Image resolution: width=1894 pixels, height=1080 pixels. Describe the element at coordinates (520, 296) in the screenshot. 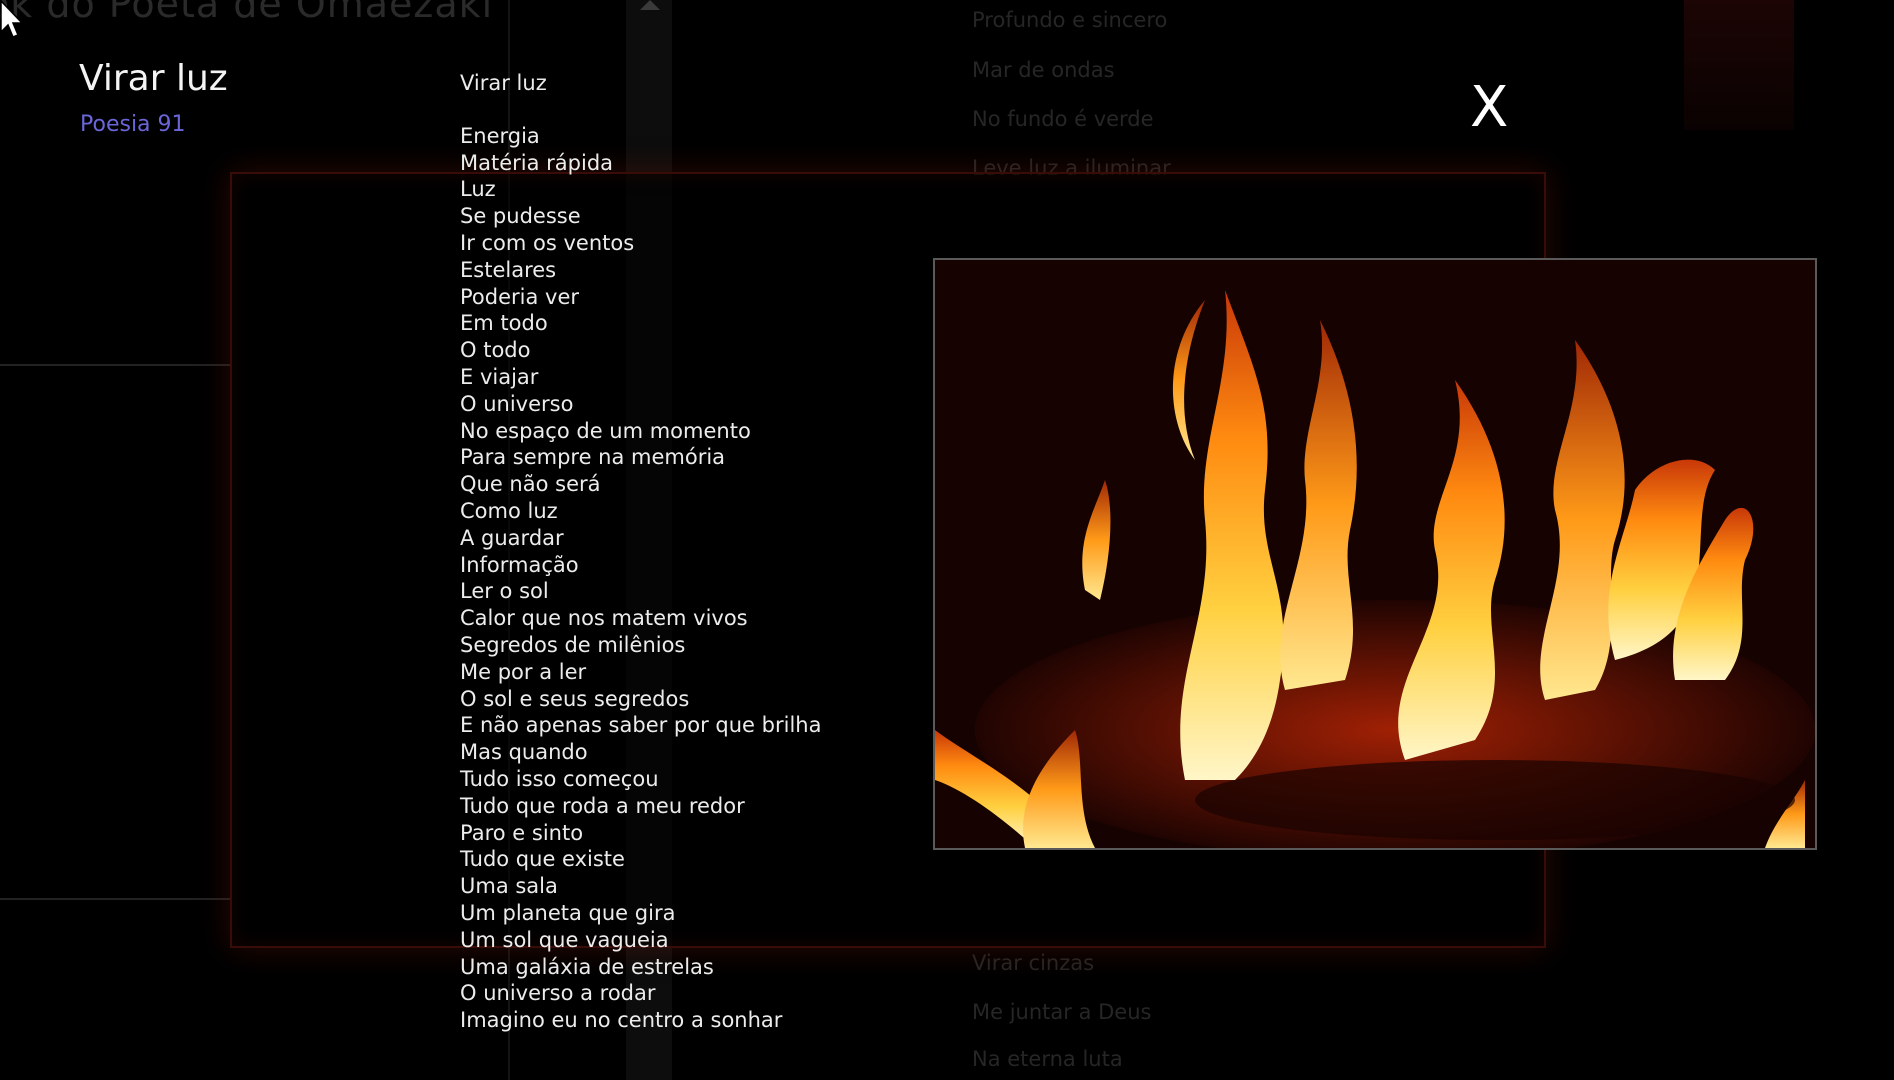

I see `poem-line: Poderia ver` at that location.